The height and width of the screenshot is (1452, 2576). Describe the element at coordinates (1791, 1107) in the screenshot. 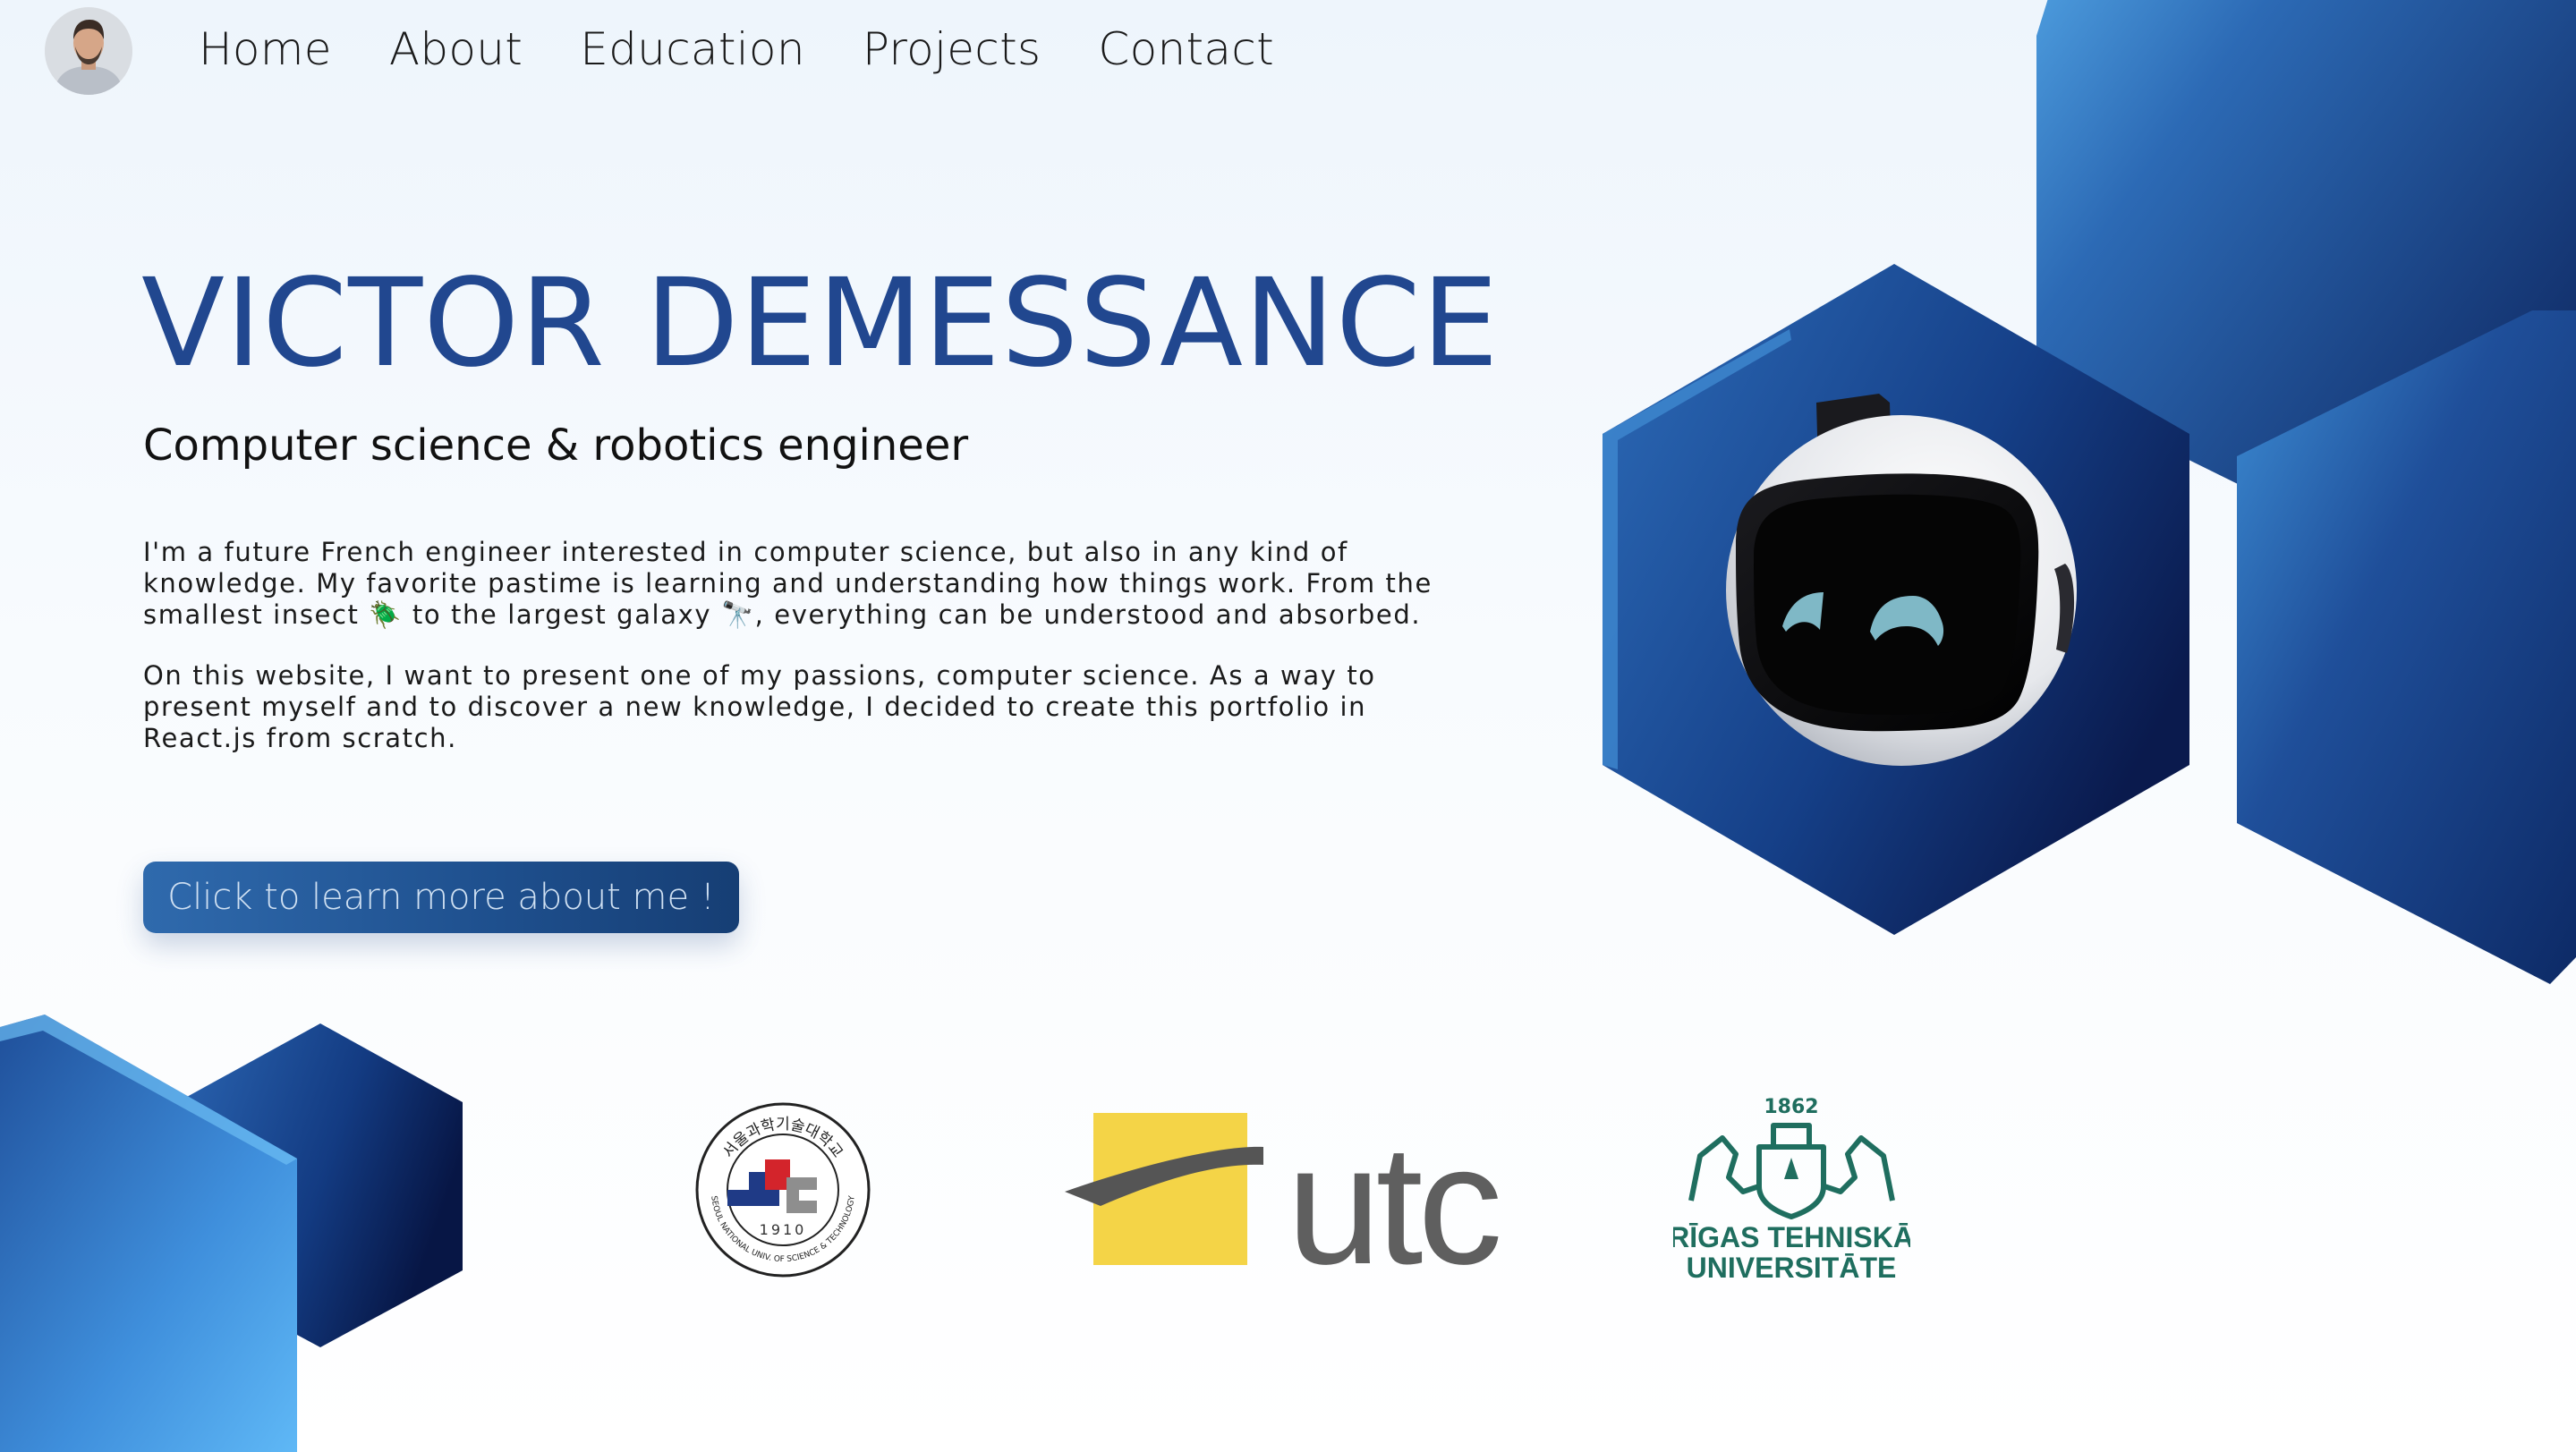

I see `svg-text: 1862` at that location.